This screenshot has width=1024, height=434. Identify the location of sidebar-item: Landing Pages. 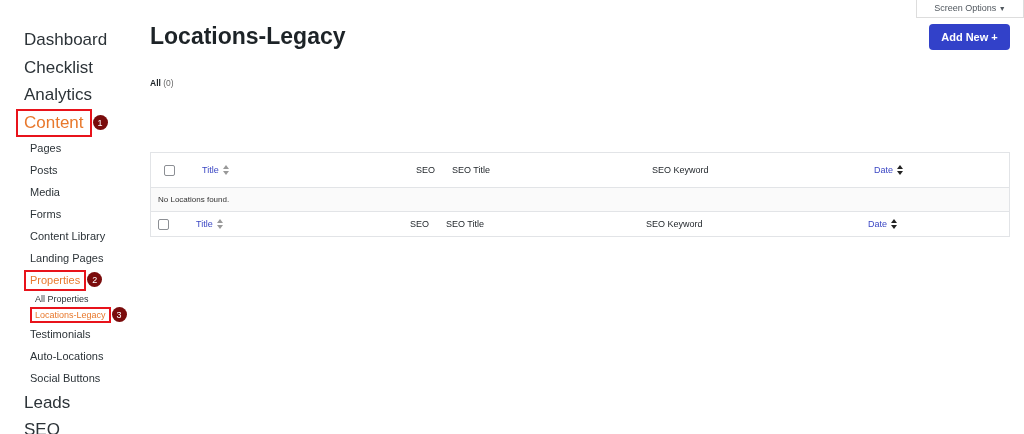
(67, 257).